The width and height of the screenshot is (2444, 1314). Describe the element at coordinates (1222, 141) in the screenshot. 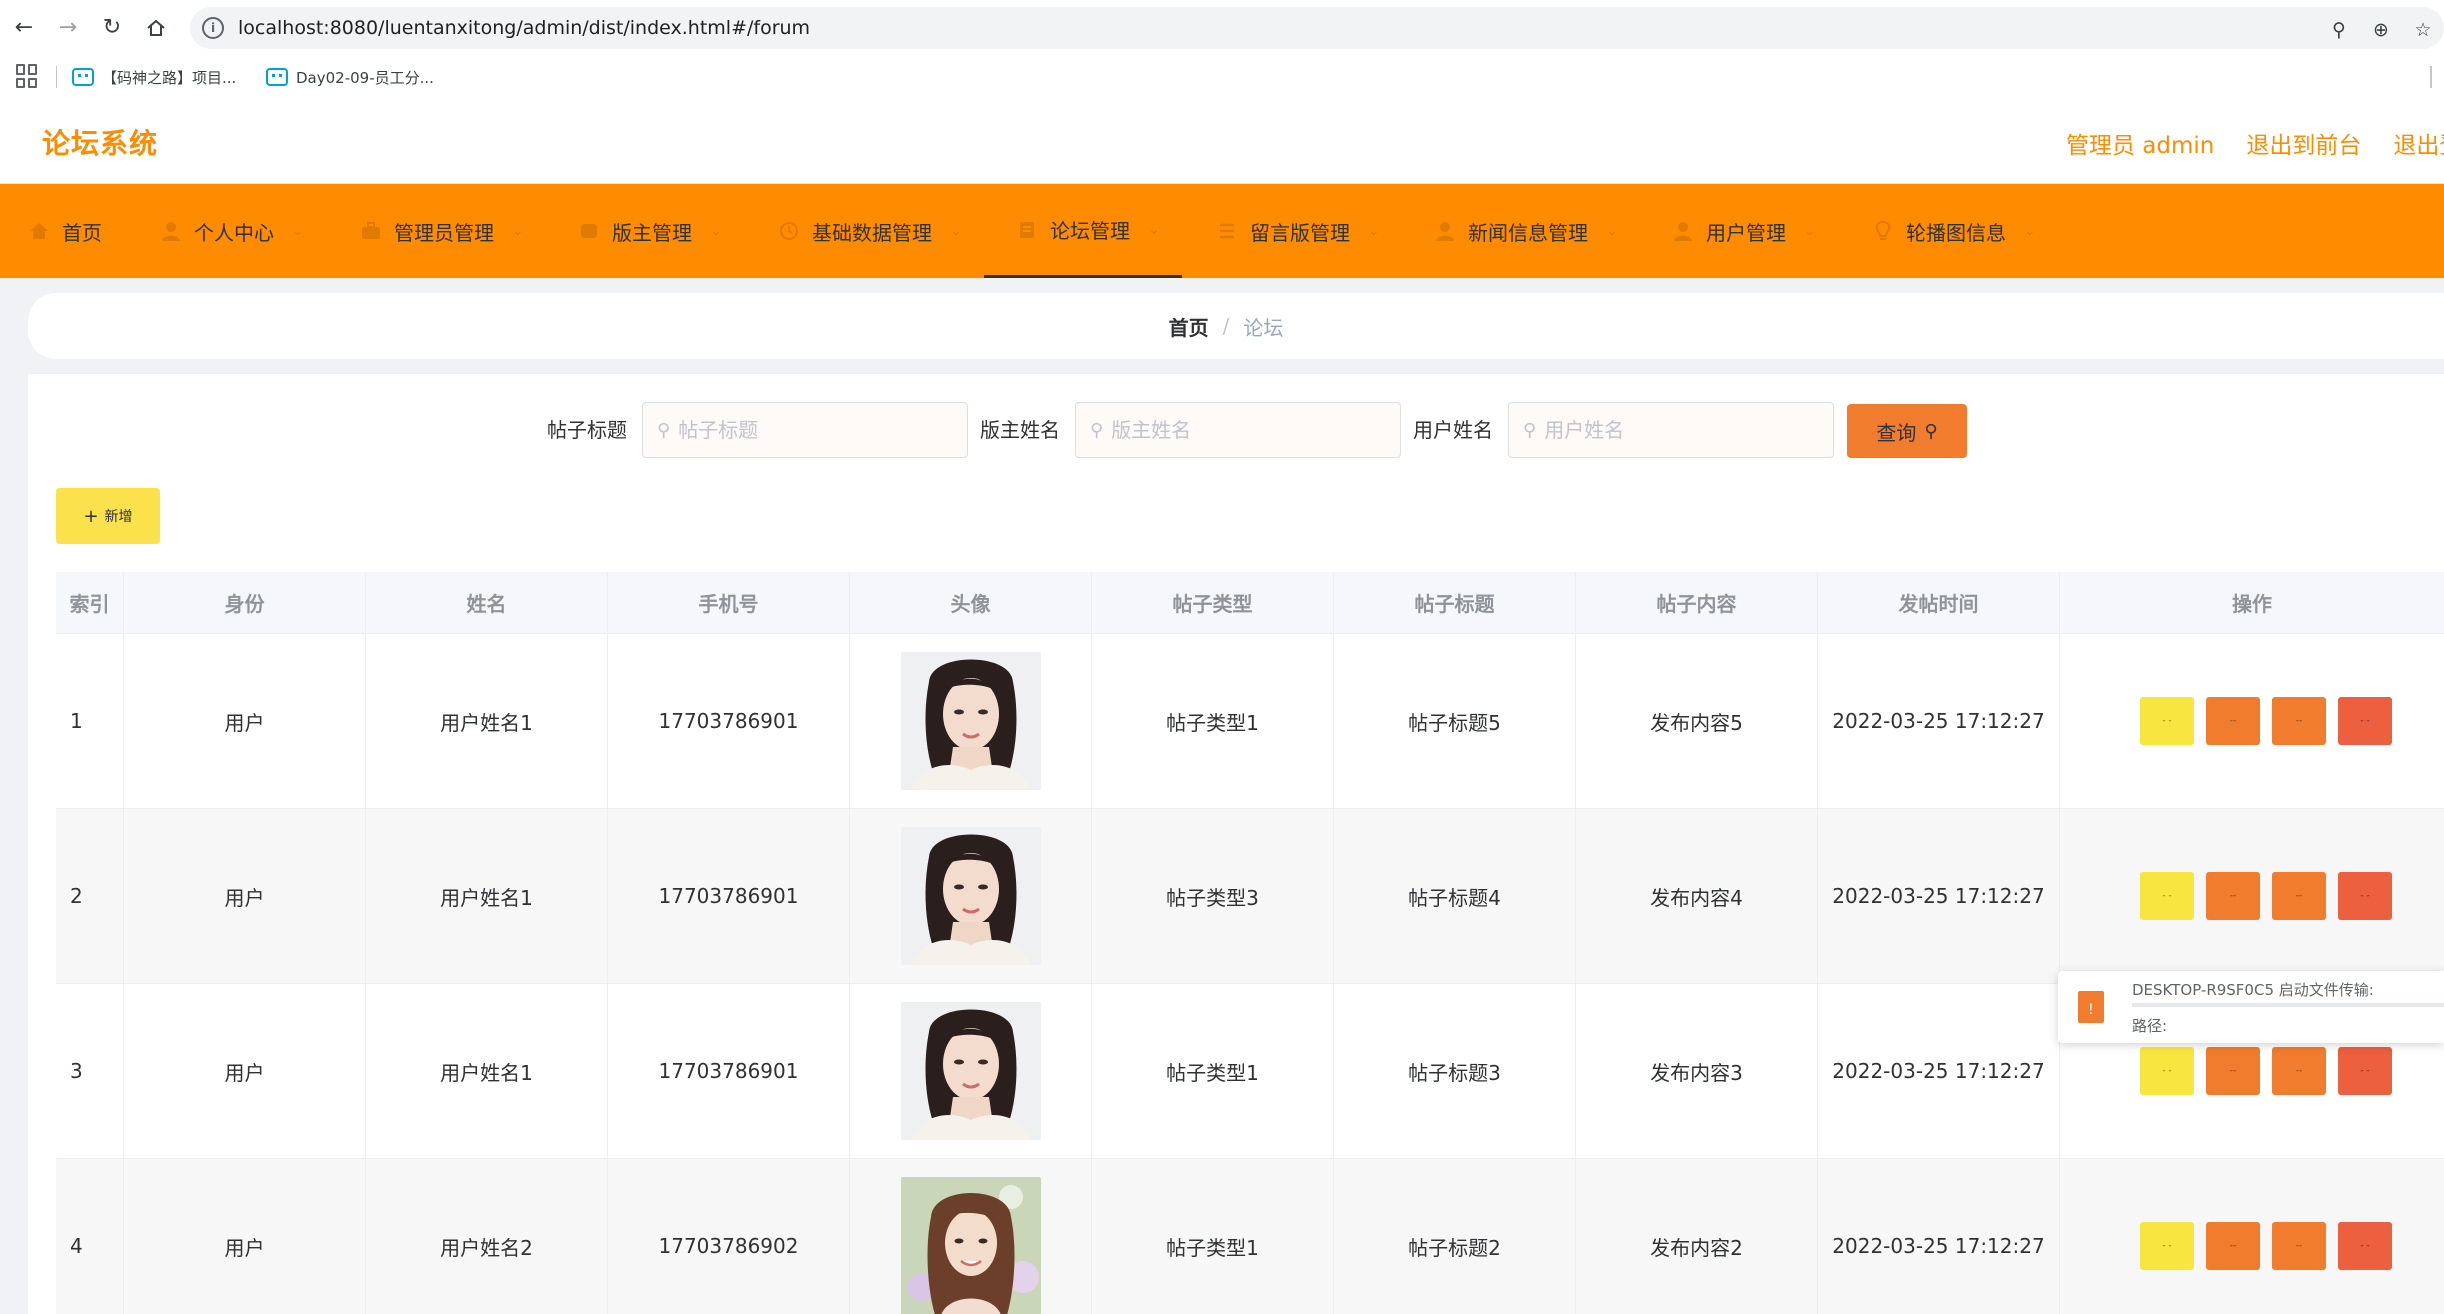

I see `app-header: 论坛系统 管理员 admin 退出到前台 退出登` at that location.